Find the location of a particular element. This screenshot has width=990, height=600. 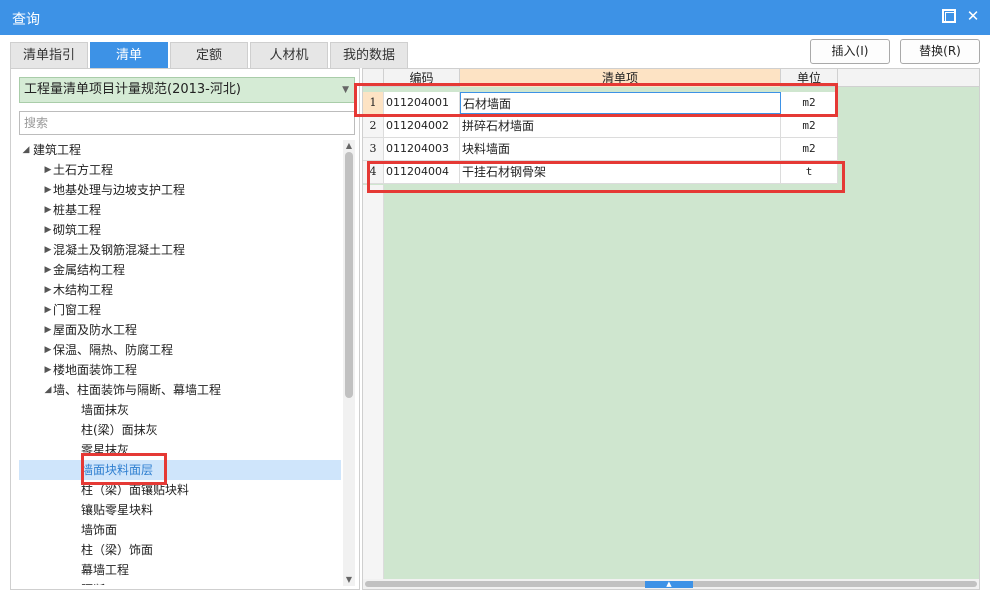

tree-node: ▶ 桩基工程 is located at coordinates (180, 210).